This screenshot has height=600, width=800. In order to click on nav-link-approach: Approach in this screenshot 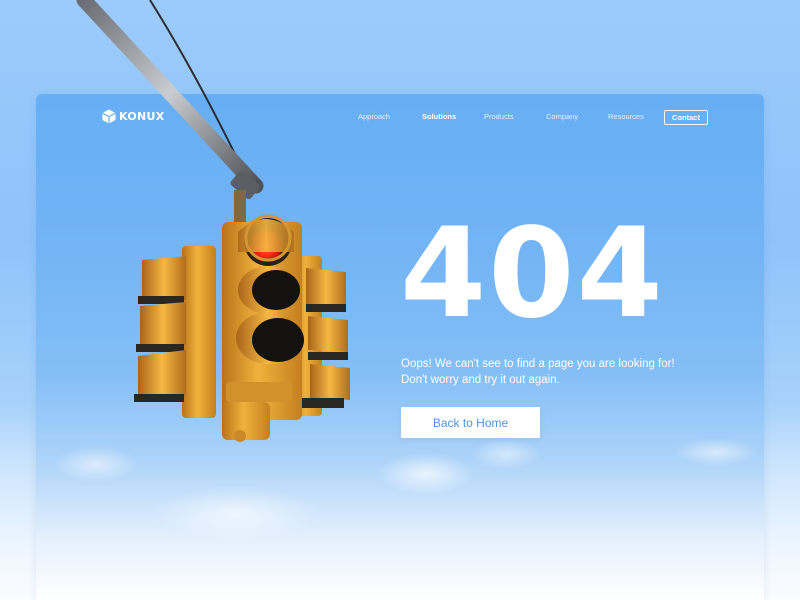, I will do `click(374, 116)`.